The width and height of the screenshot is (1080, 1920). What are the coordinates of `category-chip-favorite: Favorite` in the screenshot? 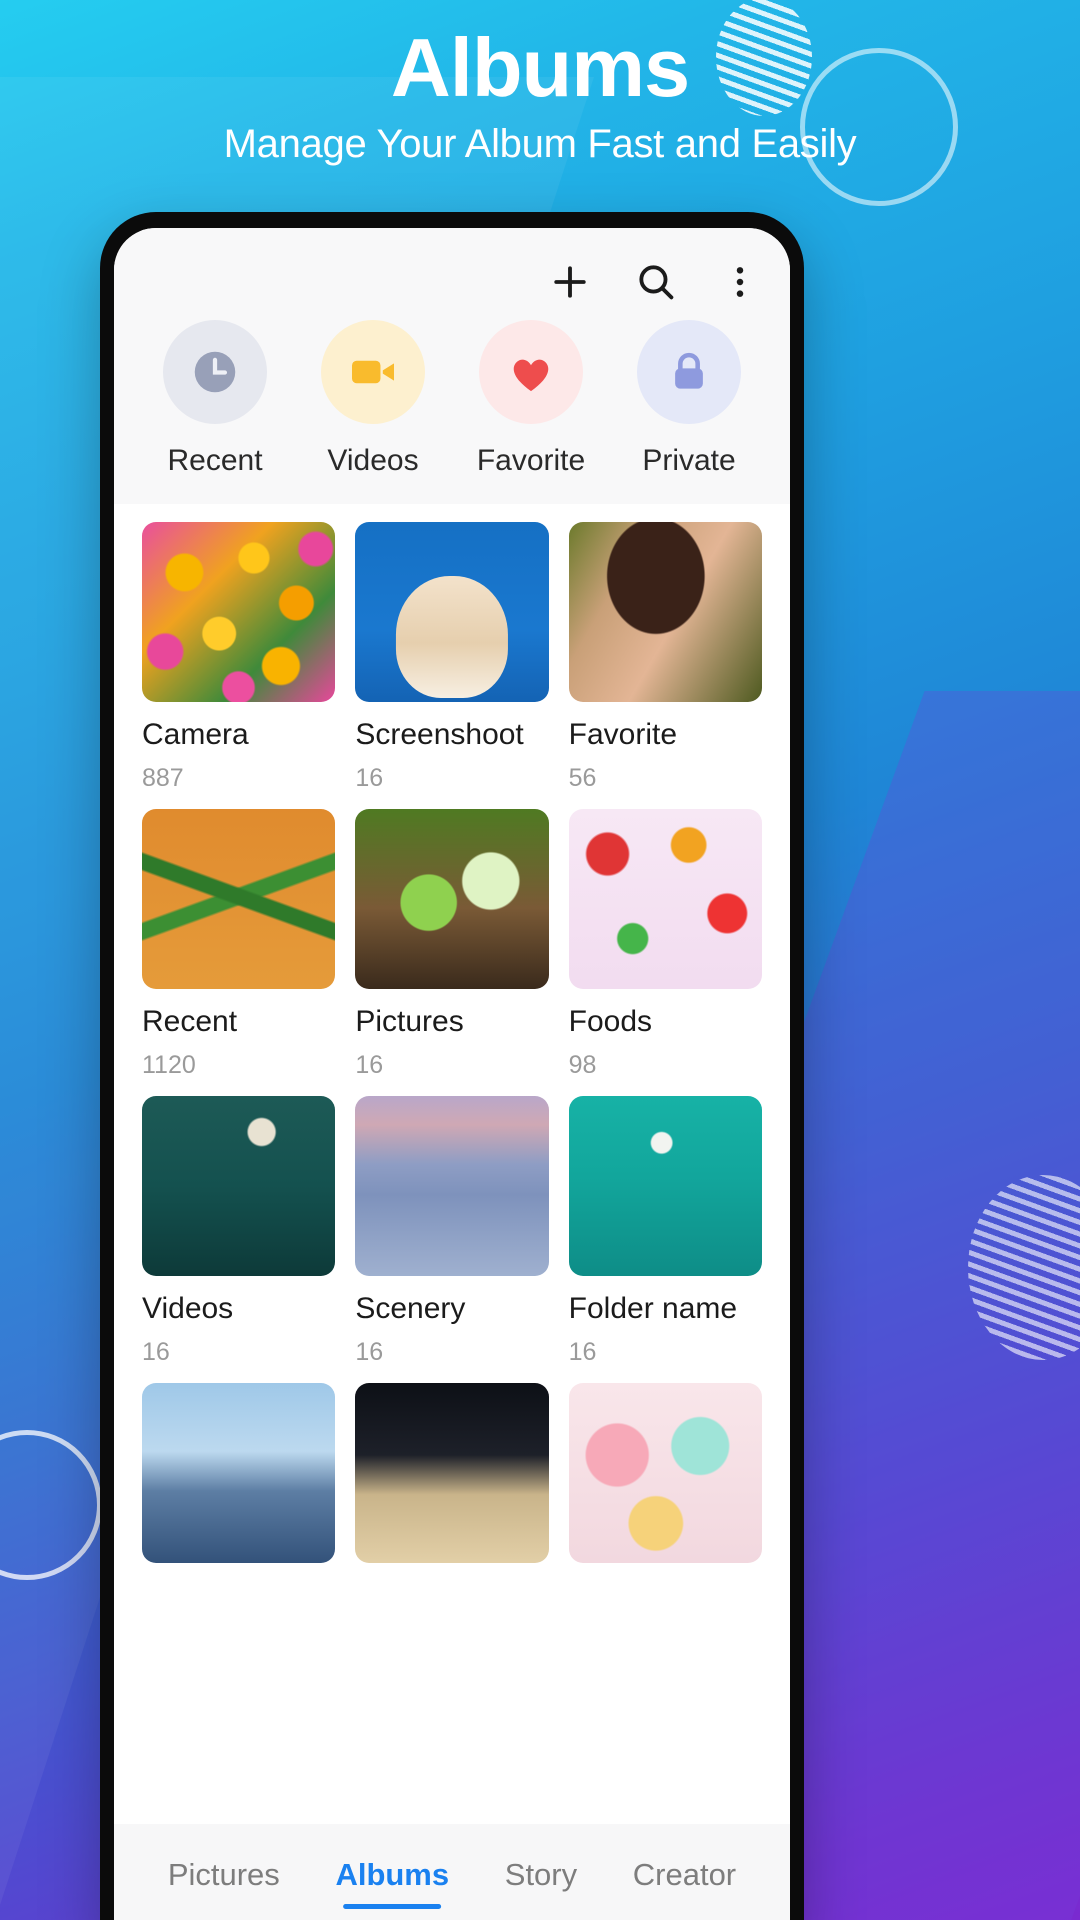 It's located at (531, 399).